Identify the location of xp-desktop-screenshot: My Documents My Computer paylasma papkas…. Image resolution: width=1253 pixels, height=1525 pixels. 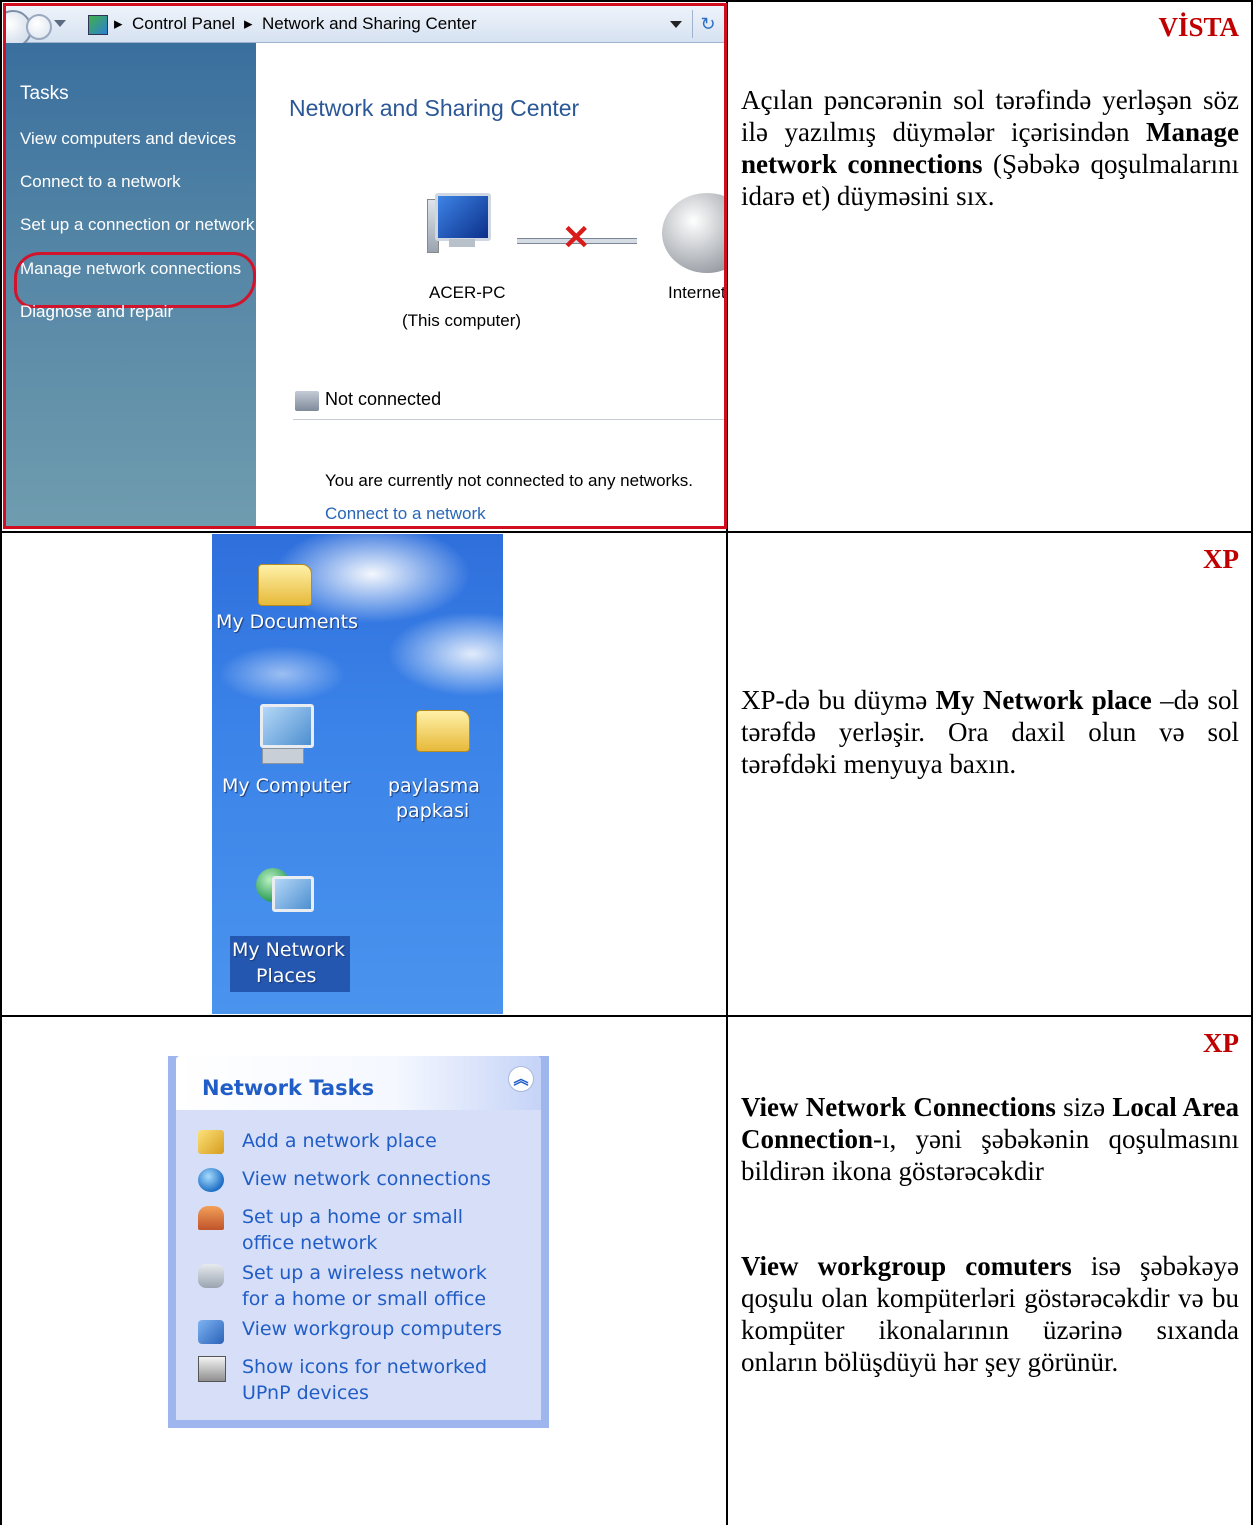
(357, 774).